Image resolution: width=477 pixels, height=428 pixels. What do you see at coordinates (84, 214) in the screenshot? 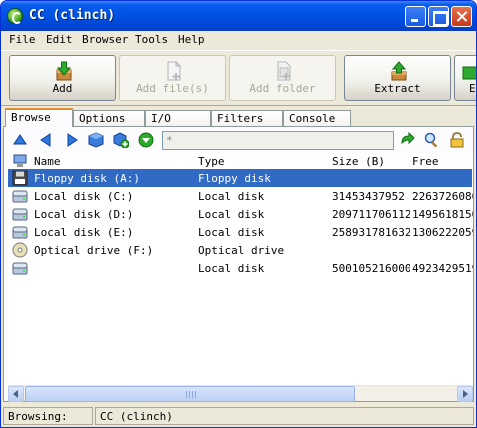
I see `drive-name: Local disk (D:)` at bounding box center [84, 214].